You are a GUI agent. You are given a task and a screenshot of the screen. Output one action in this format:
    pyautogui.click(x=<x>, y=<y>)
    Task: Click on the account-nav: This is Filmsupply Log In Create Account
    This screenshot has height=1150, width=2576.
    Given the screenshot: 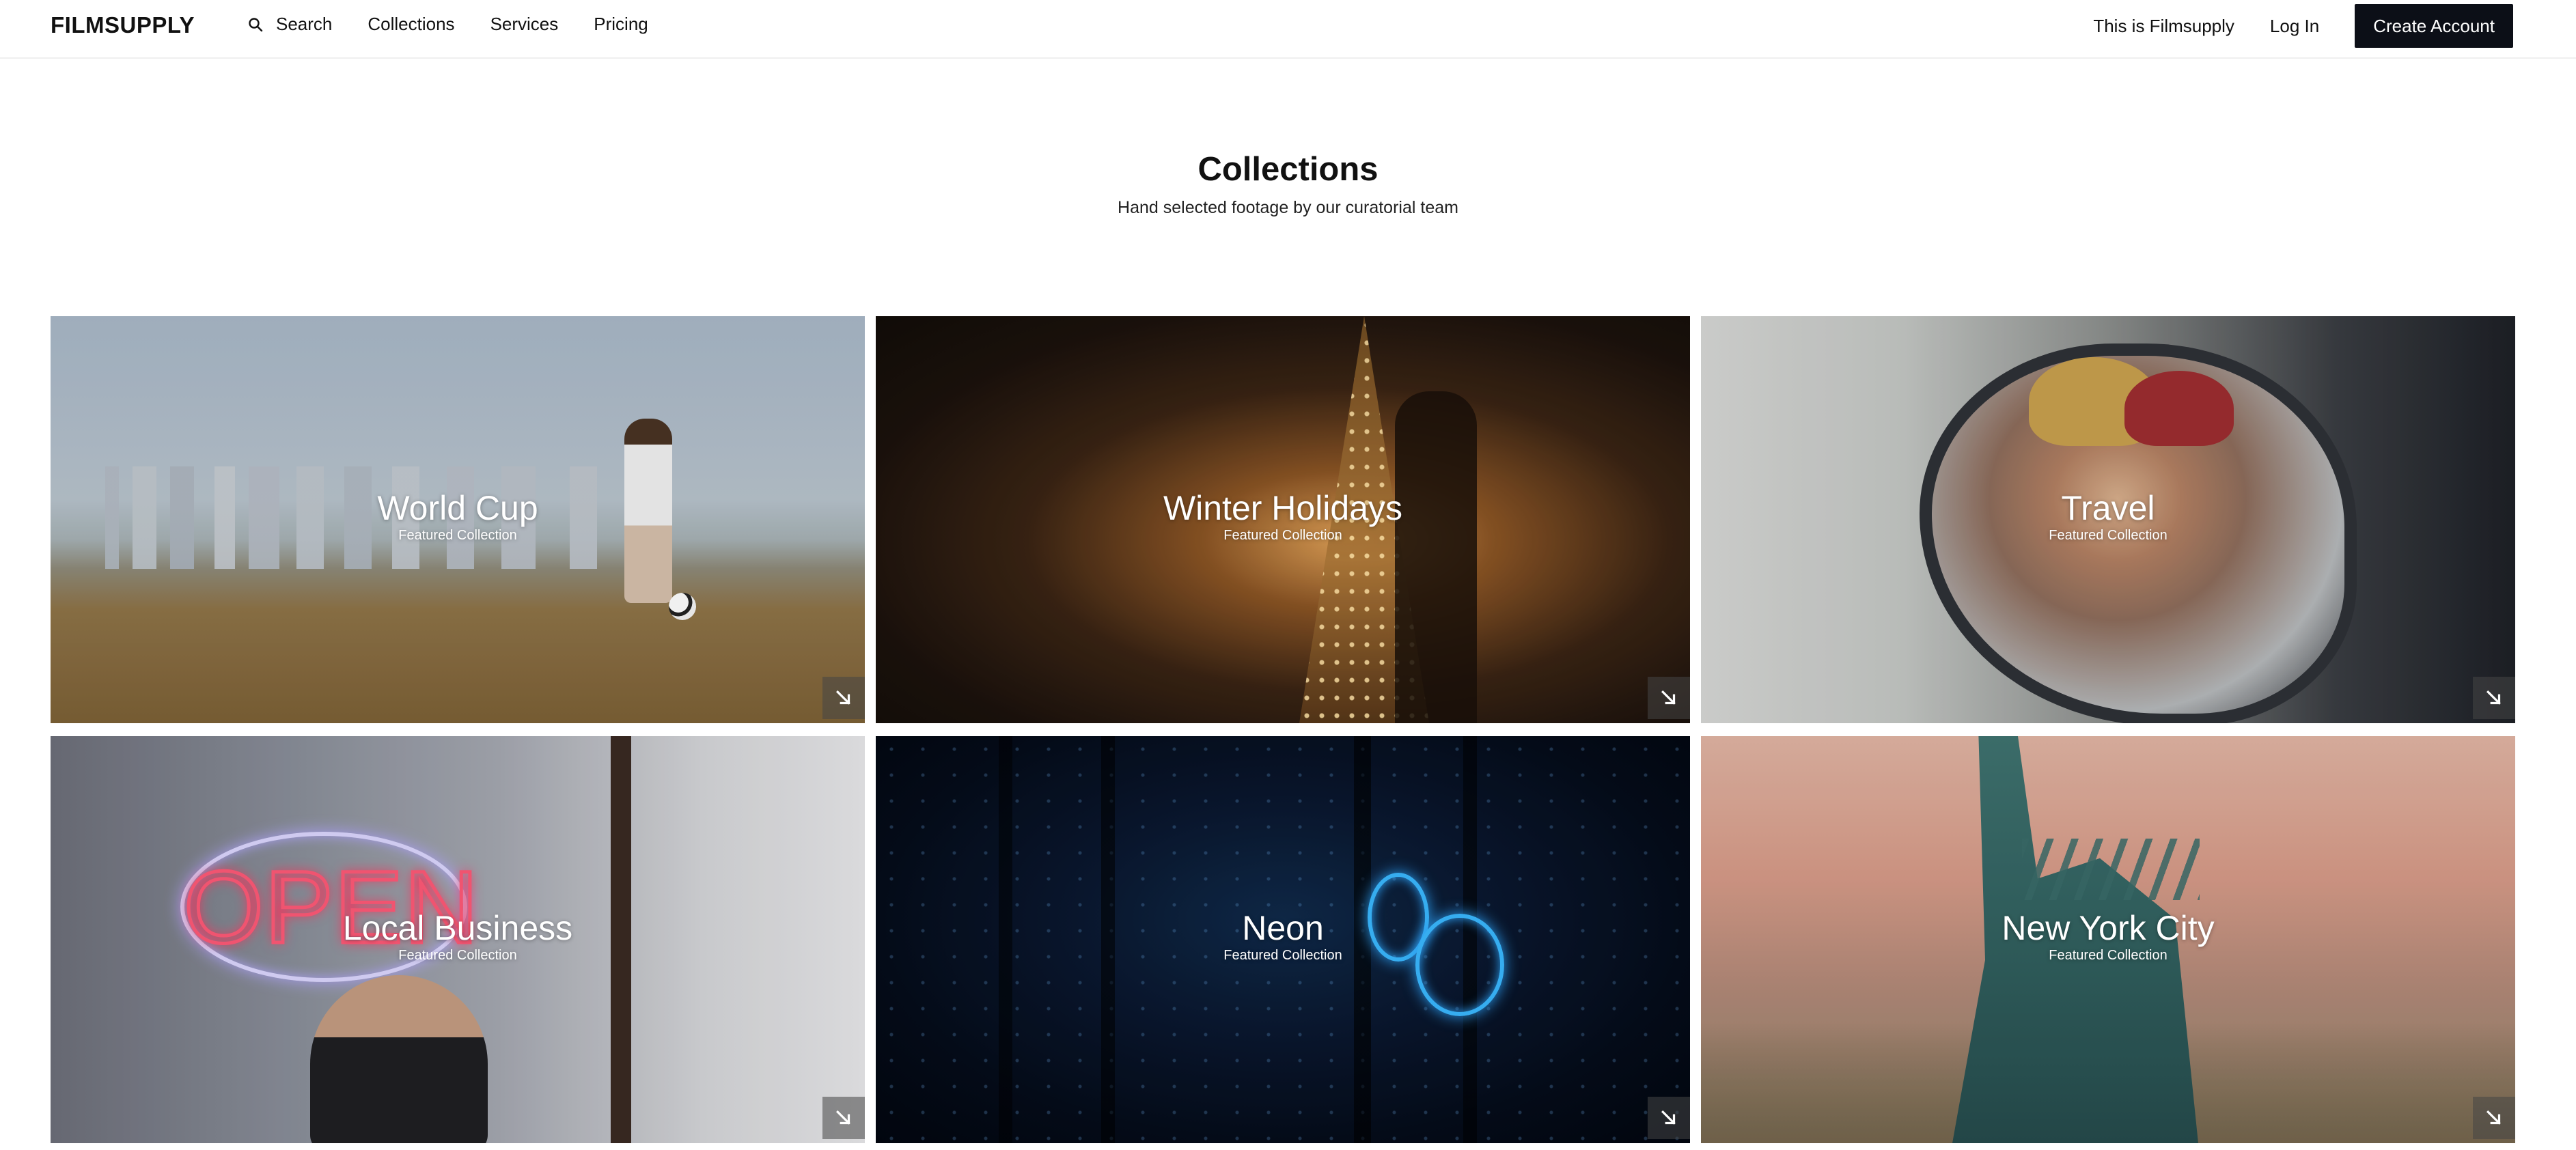 What is the action you would take?
    pyautogui.click(x=2303, y=26)
    